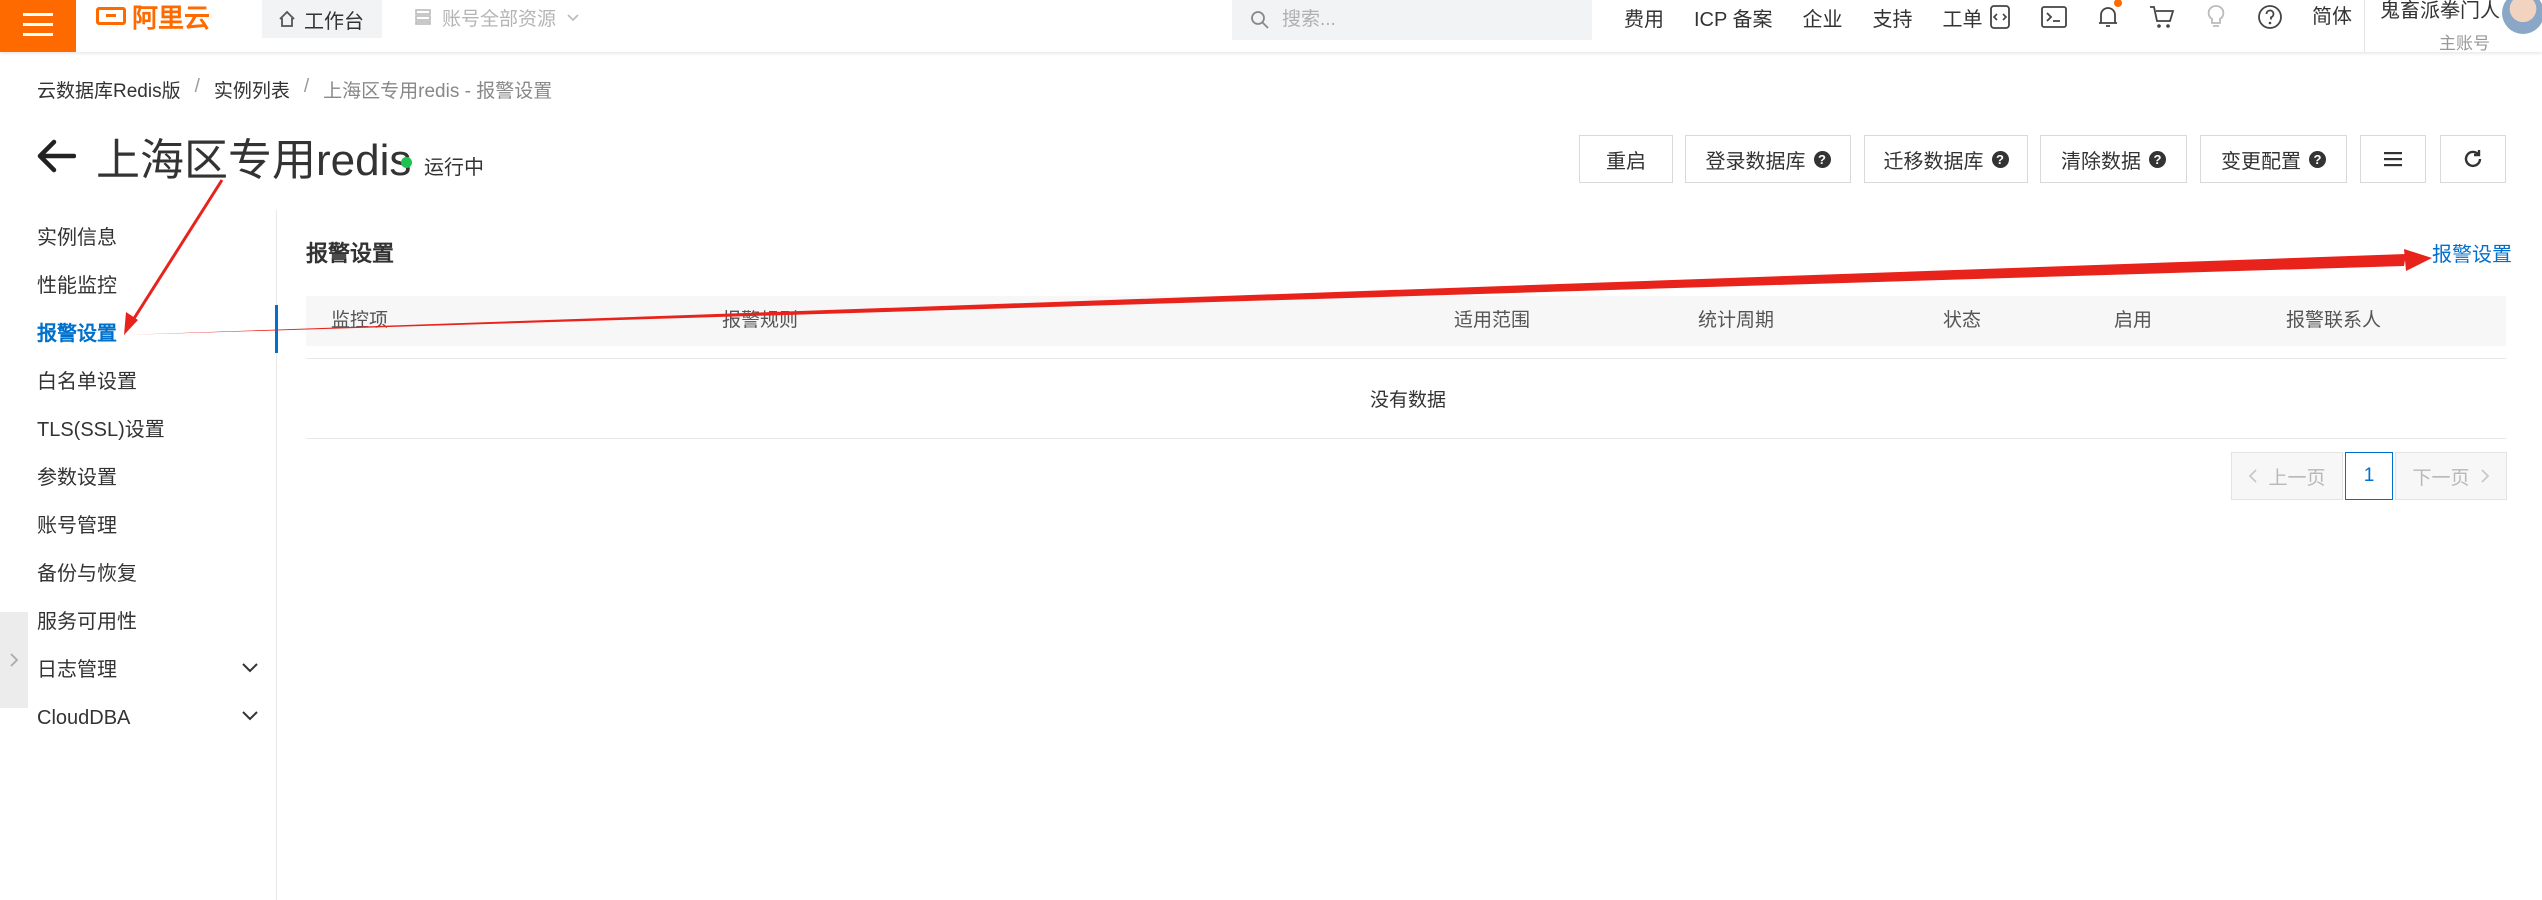  I want to click on sidebar-item-clouddba: CloudDBA, so click(83, 718).